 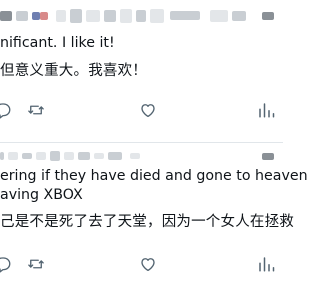 What do you see at coordinates (147, 222) in the screenshot?
I see `tweet-text-line: 己是不是死了去了天堂，因为一个女人在拯救` at bounding box center [147, 222].